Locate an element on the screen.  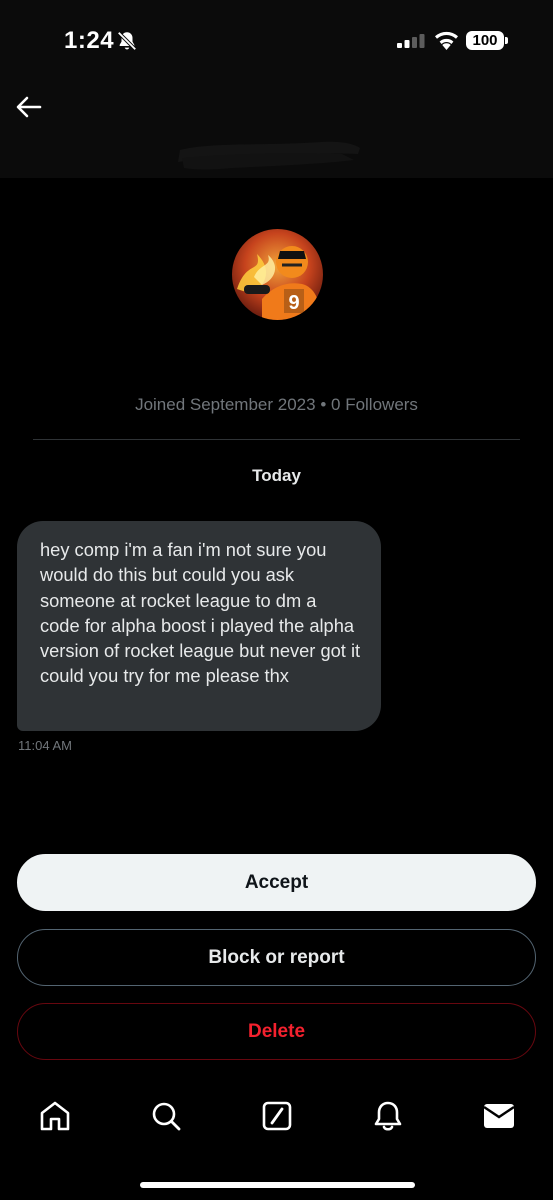
svg-text: 9 is located at coordinates (293, 303).